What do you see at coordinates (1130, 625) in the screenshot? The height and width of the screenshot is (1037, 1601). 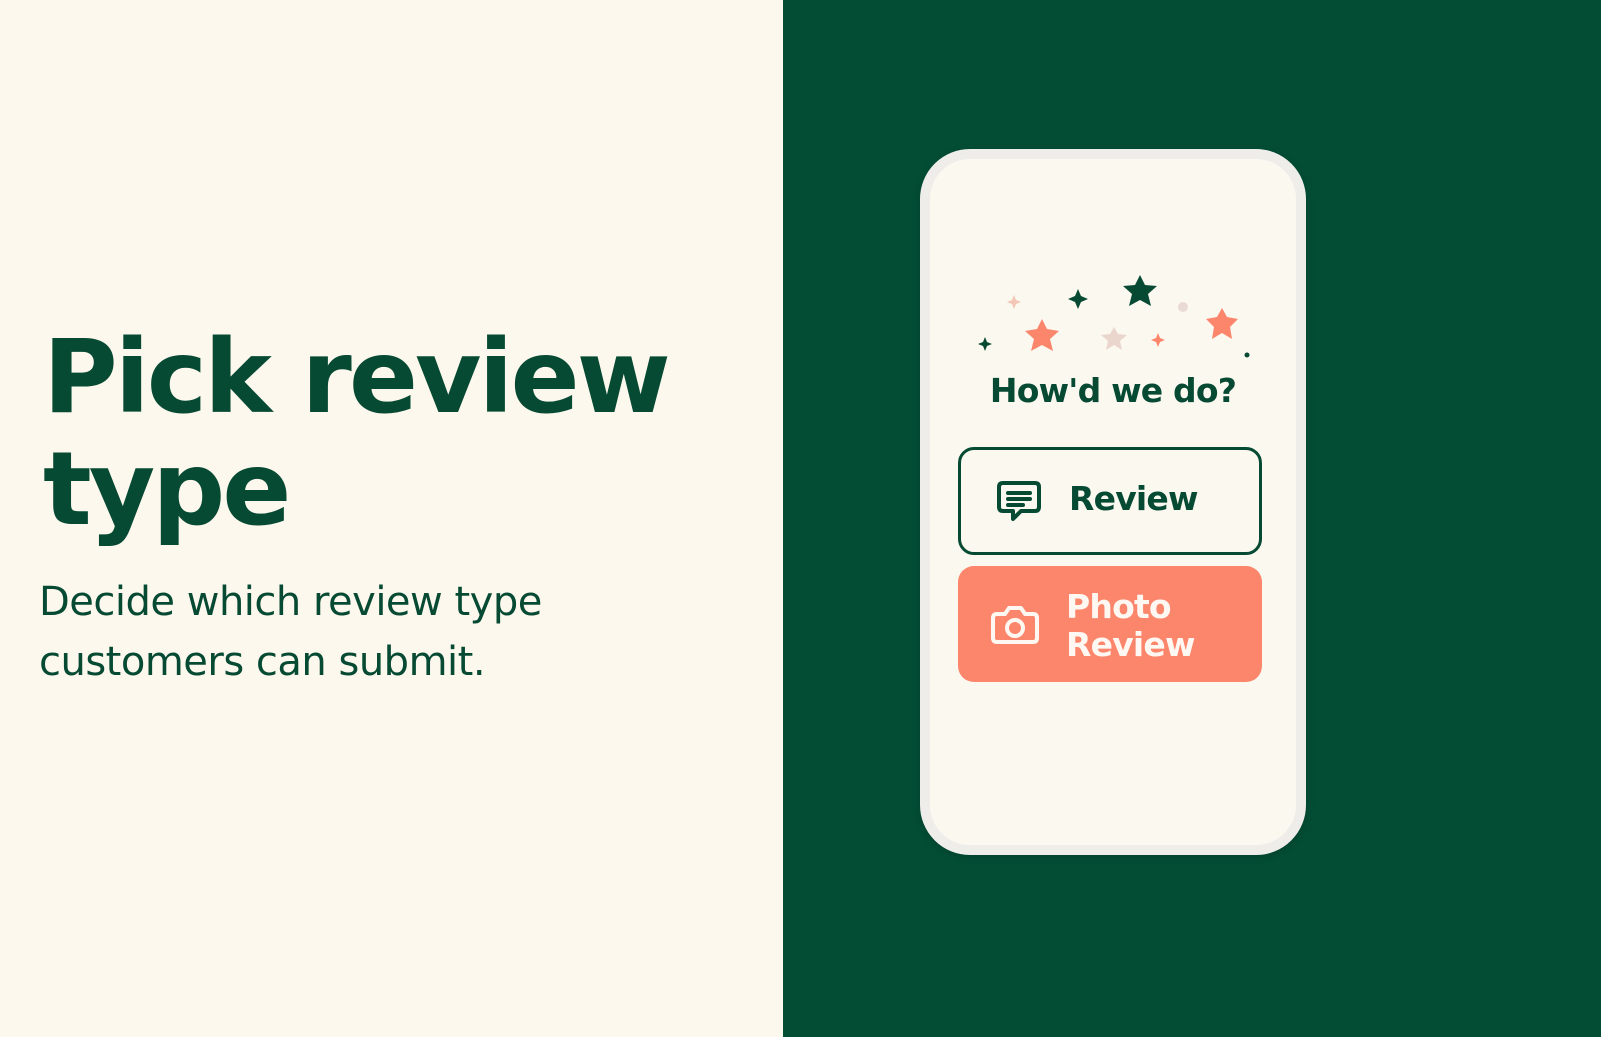 I see `photo-review-button-label: Photo Review` at bounding box center [1130, 625].